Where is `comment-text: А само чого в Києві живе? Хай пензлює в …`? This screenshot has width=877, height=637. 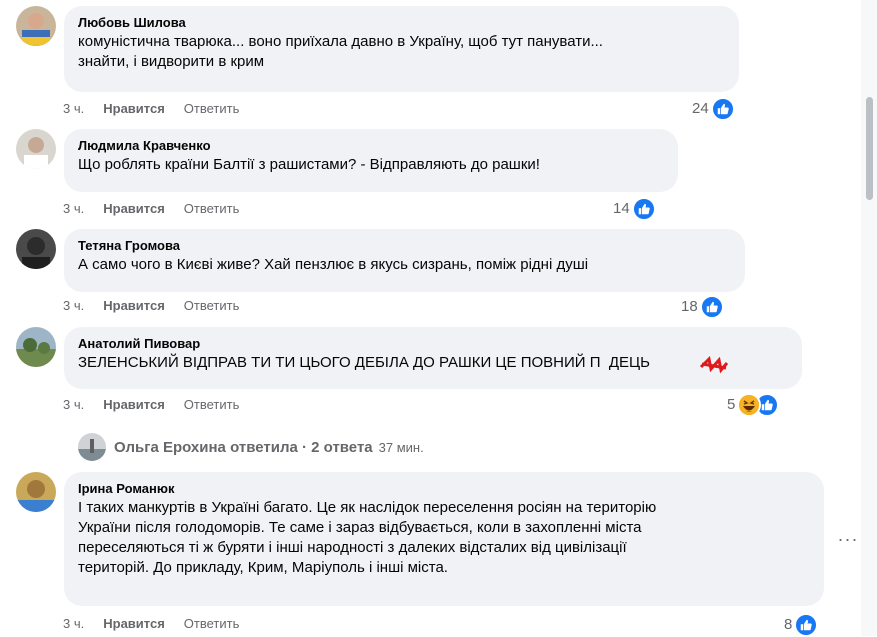
comment-text: А само чого в Києві живе? Хай пензлює в … is located at coordinates (333, 264).